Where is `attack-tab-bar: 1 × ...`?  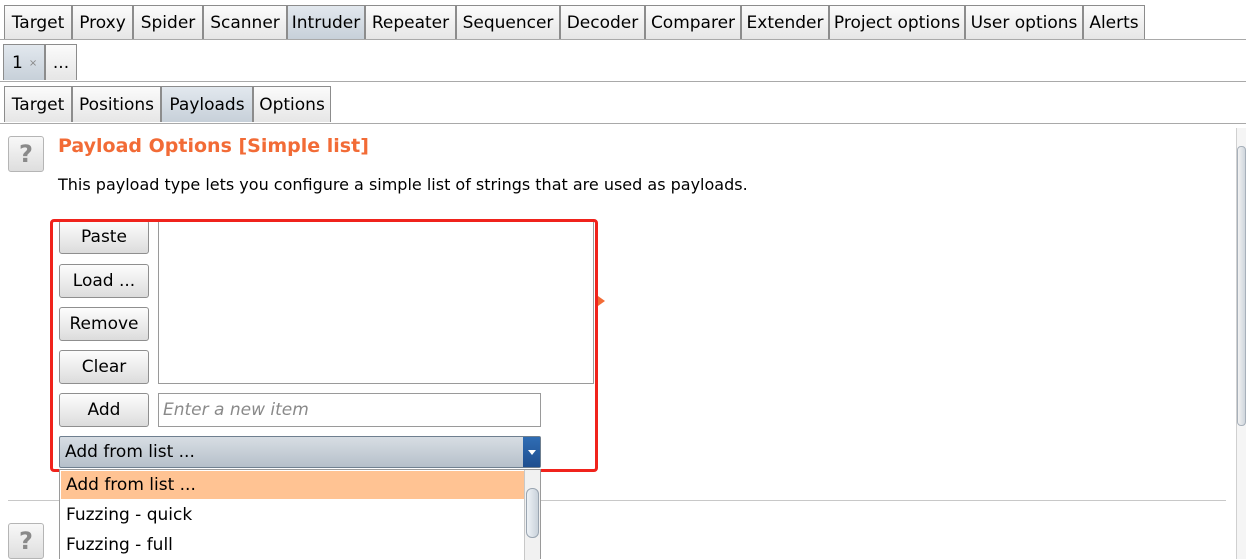
attack-tab-bar: 1 × ... is located at coordinates (623, 61).